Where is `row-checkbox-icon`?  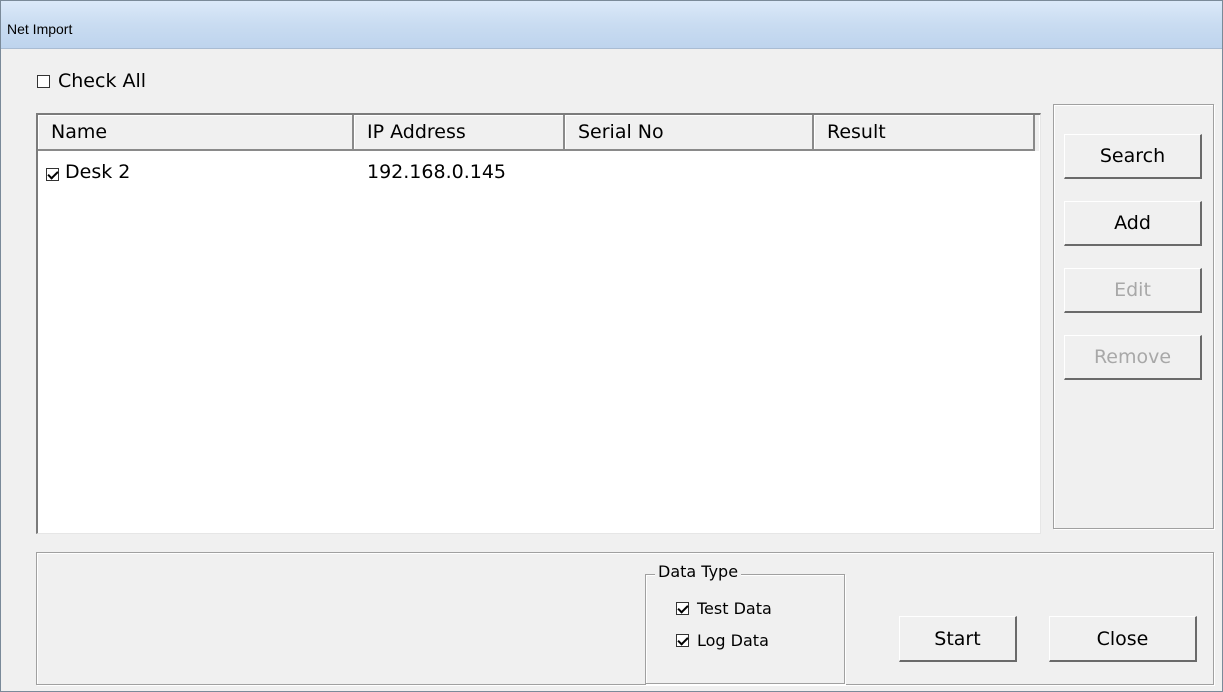
row-checkbox-icon is located at coordinates (52, 174).